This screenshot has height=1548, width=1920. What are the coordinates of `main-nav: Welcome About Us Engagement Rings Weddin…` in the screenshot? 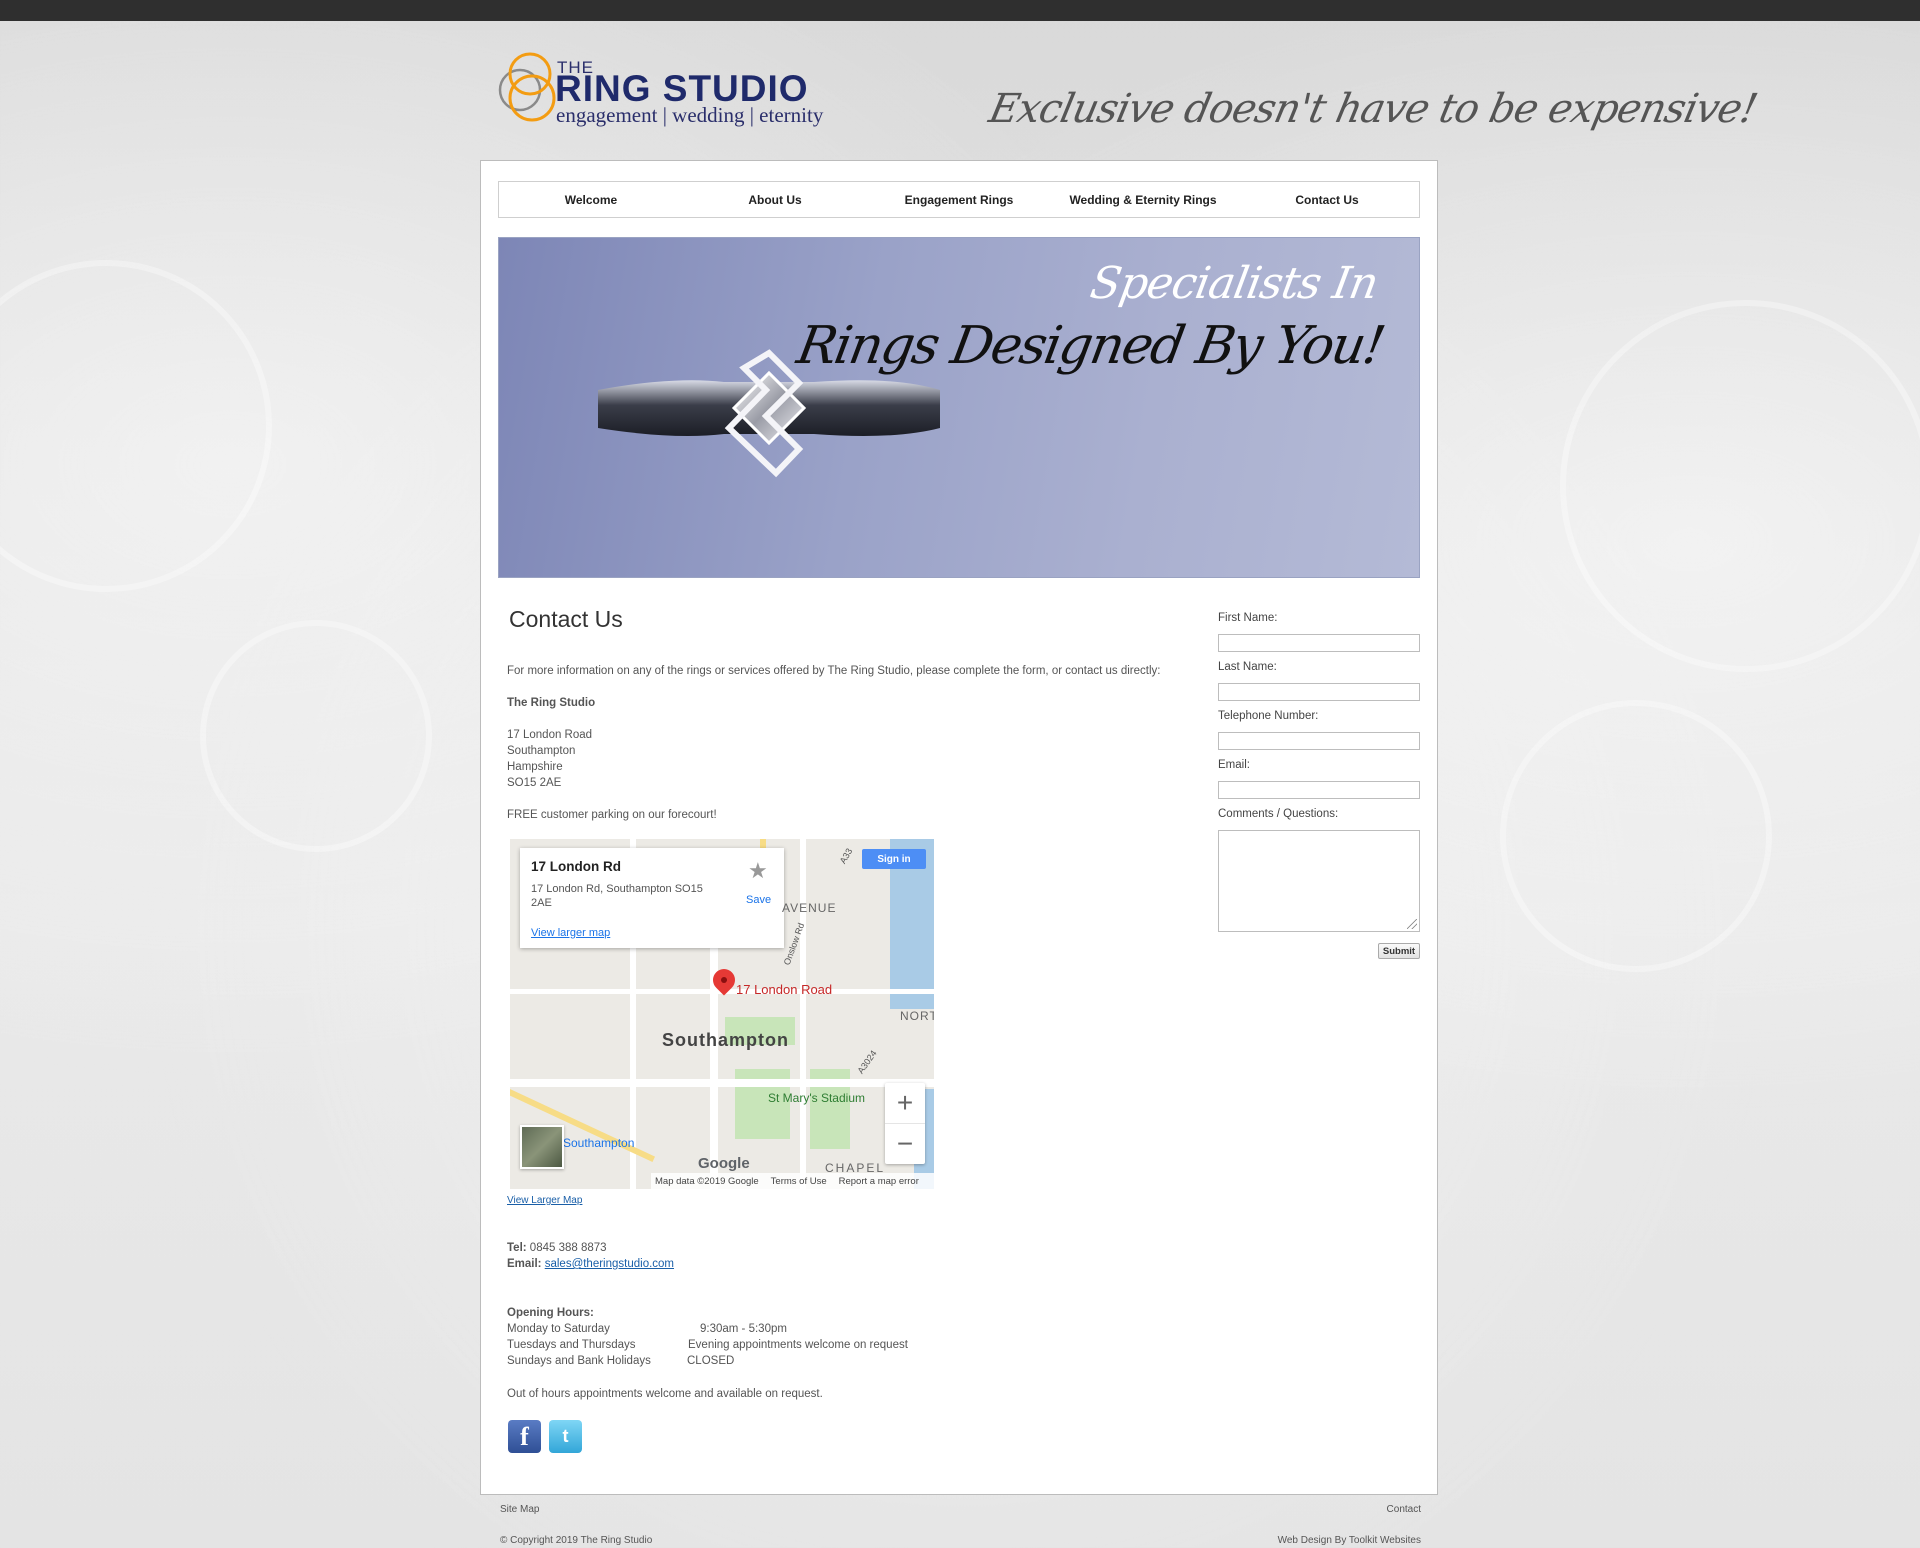 It's located at (959, 199).